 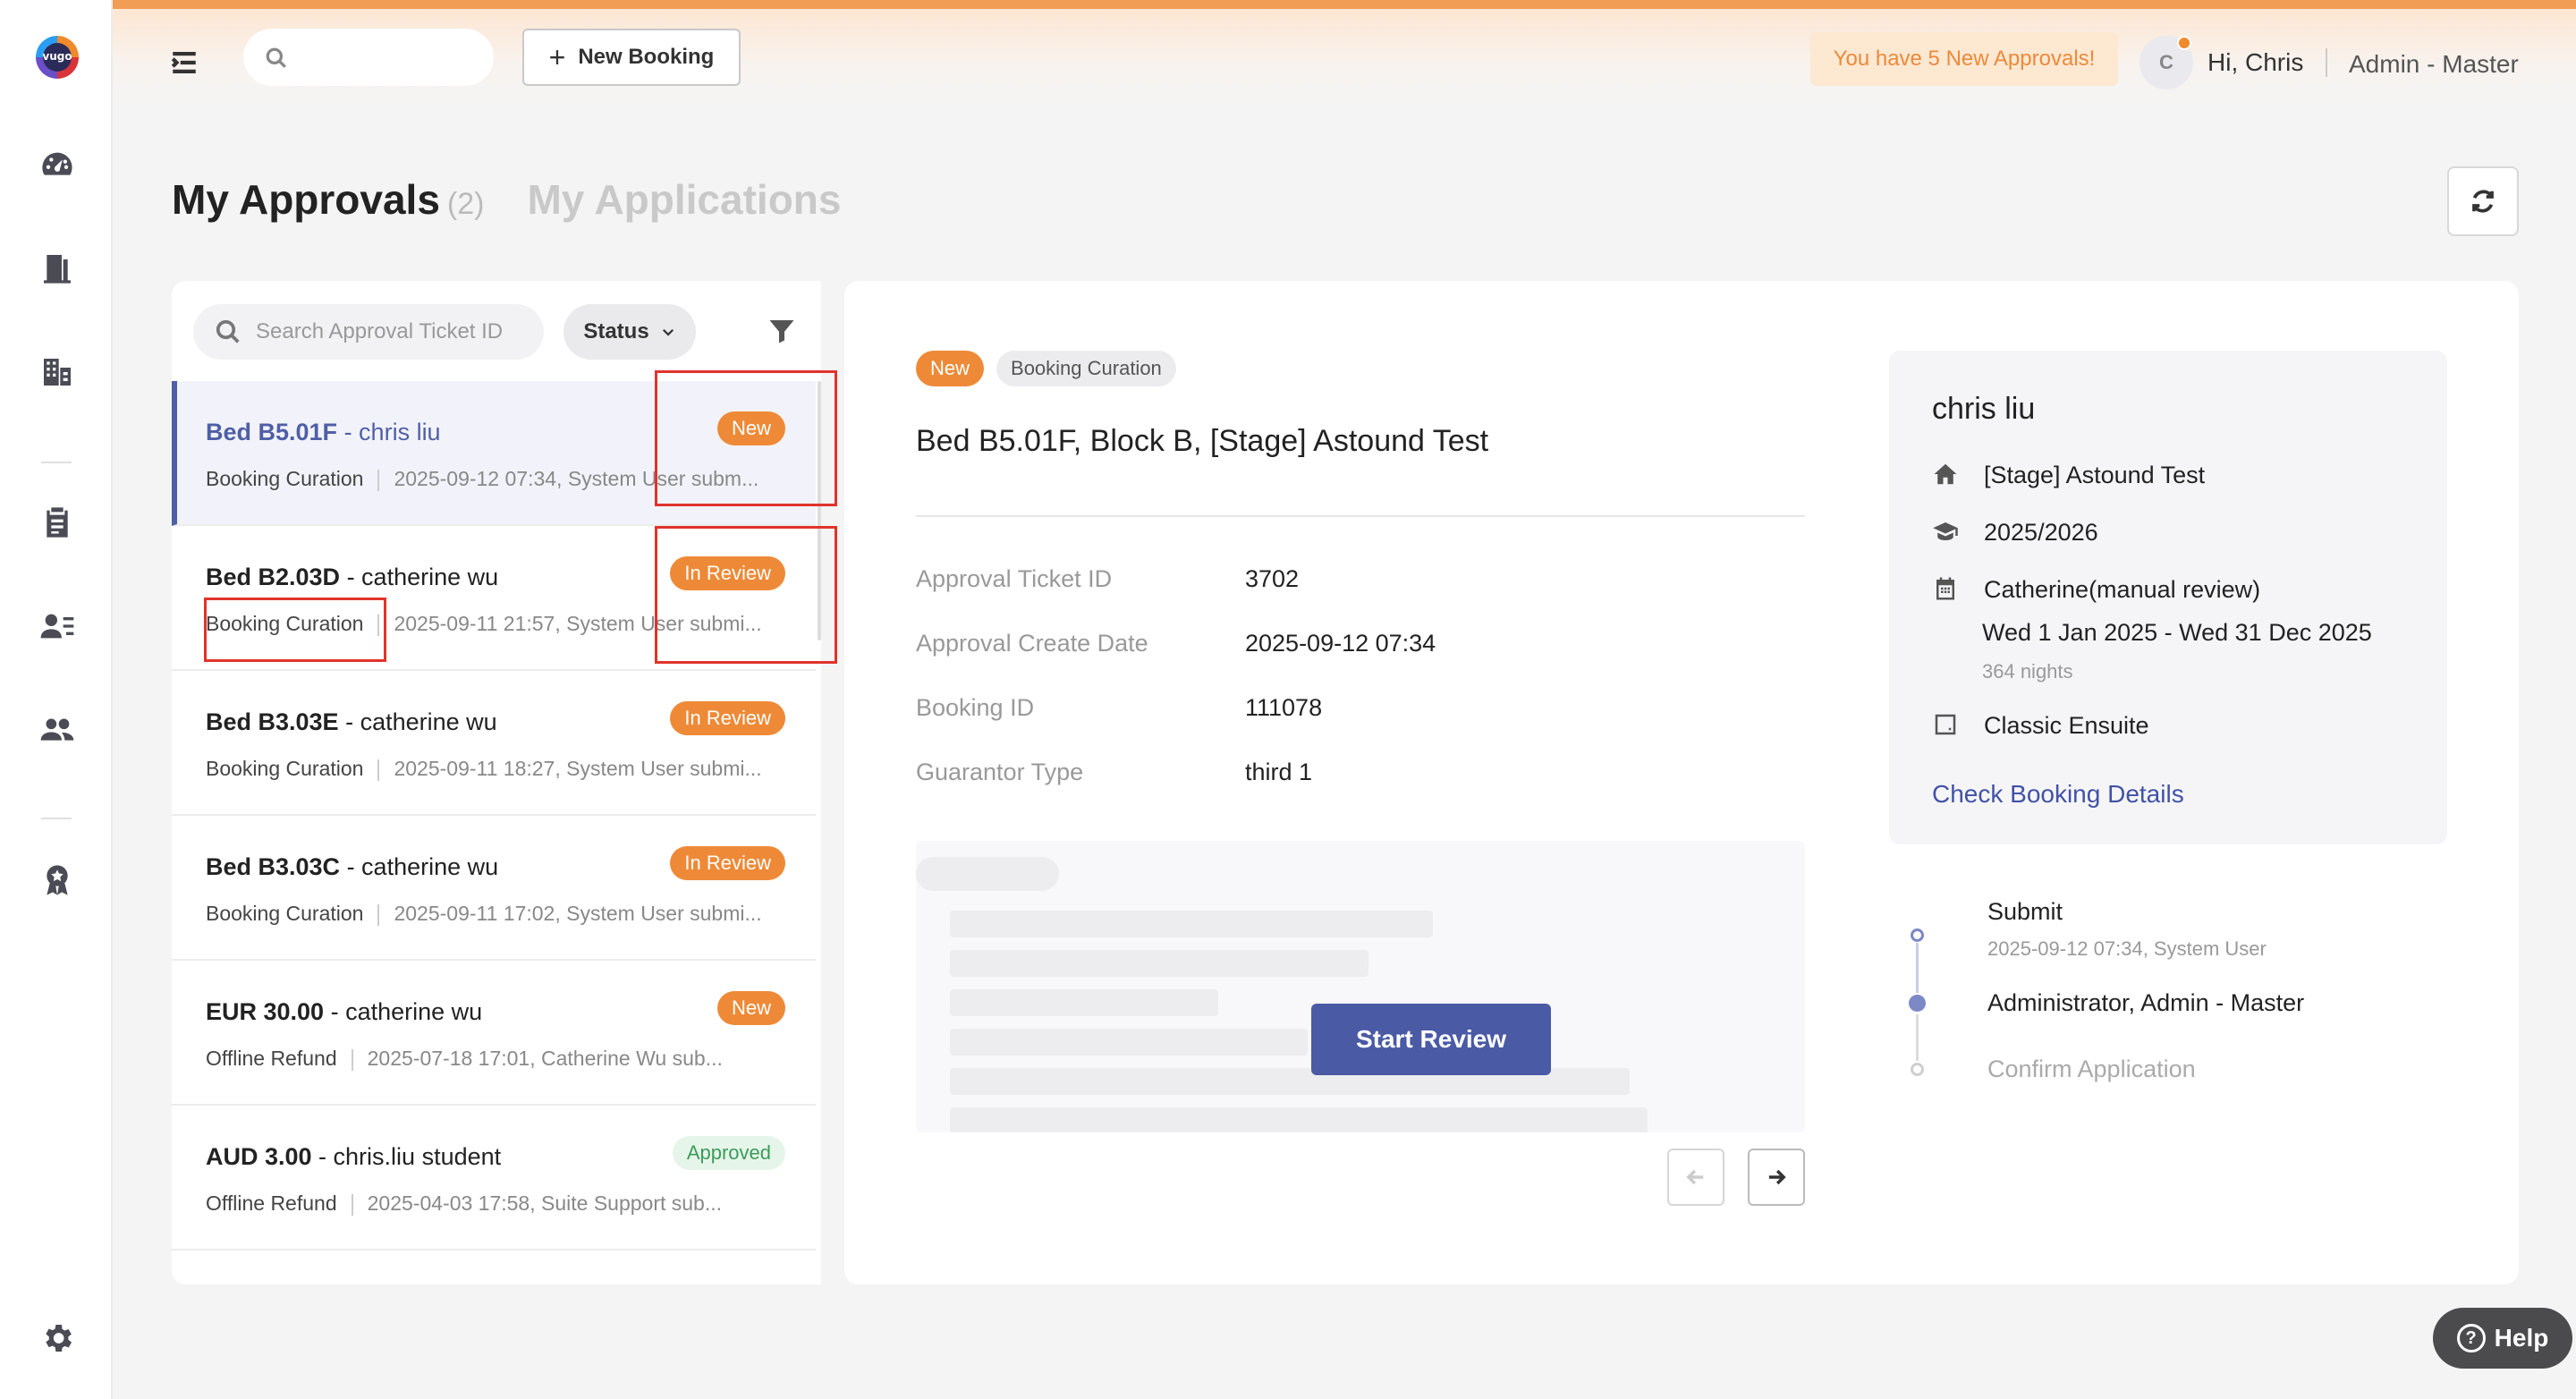 I want to click on detail-badges: New Booking Curation, so click(x=1046, y=368).